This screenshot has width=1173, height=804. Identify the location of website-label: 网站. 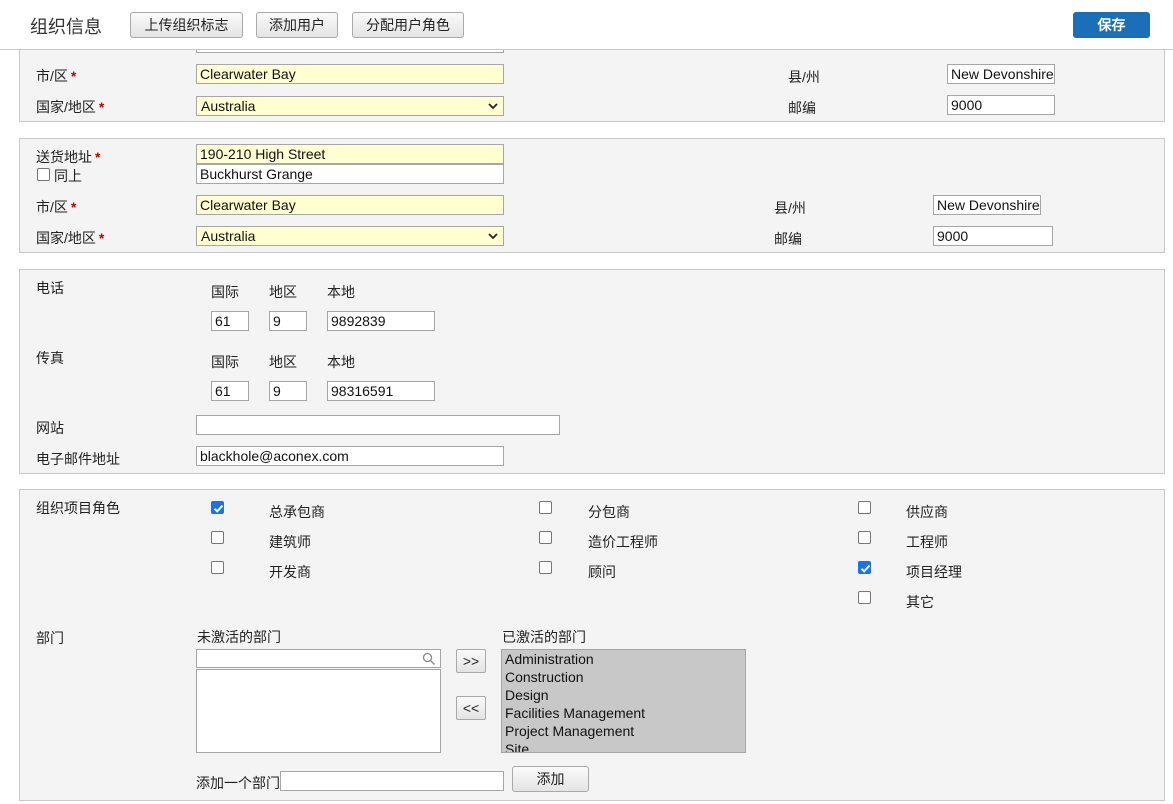
(50, 428).